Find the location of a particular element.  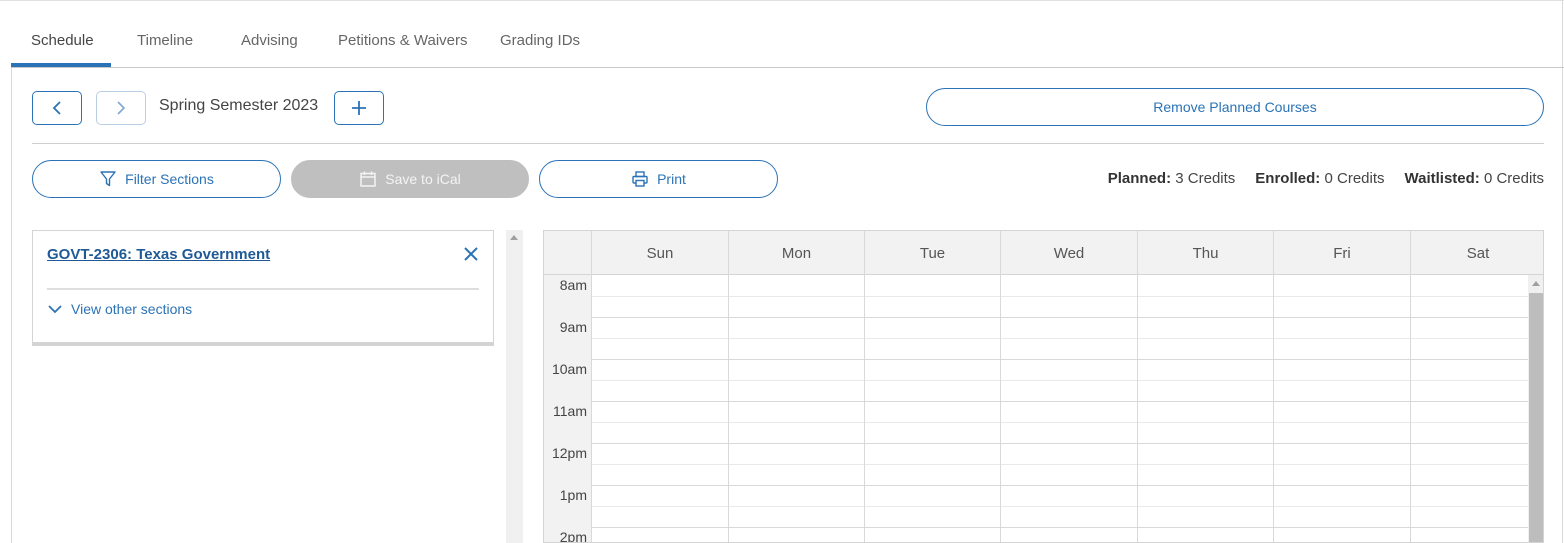

day-header-mon: Mon is located at coordinates (796, 253).